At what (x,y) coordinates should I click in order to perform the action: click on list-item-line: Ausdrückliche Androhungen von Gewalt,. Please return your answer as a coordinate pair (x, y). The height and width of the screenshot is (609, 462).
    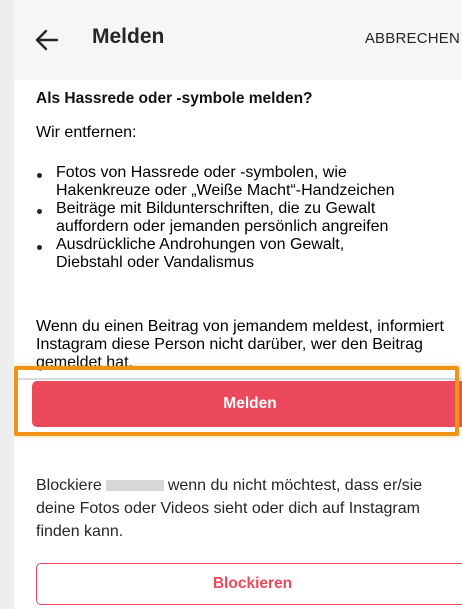
    Looking at the image, I should click on (200, 244).